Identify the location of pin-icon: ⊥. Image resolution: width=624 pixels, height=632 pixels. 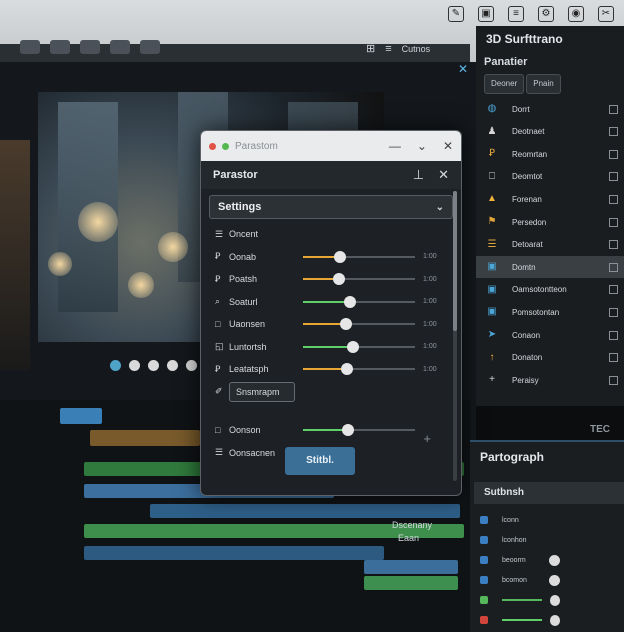
(418, 175).